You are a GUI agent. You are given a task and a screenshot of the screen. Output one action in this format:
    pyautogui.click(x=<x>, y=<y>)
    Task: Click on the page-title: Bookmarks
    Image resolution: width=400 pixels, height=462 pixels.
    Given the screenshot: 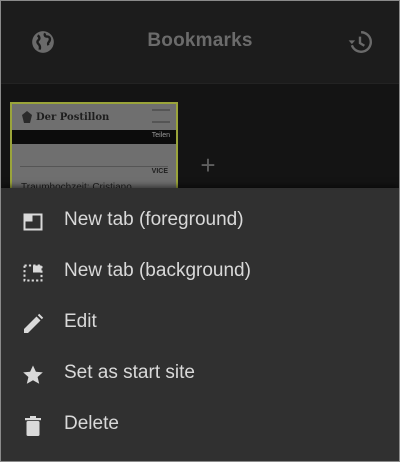 What is the action you would take?
    pyautogui.click(x=200, y=40)
    